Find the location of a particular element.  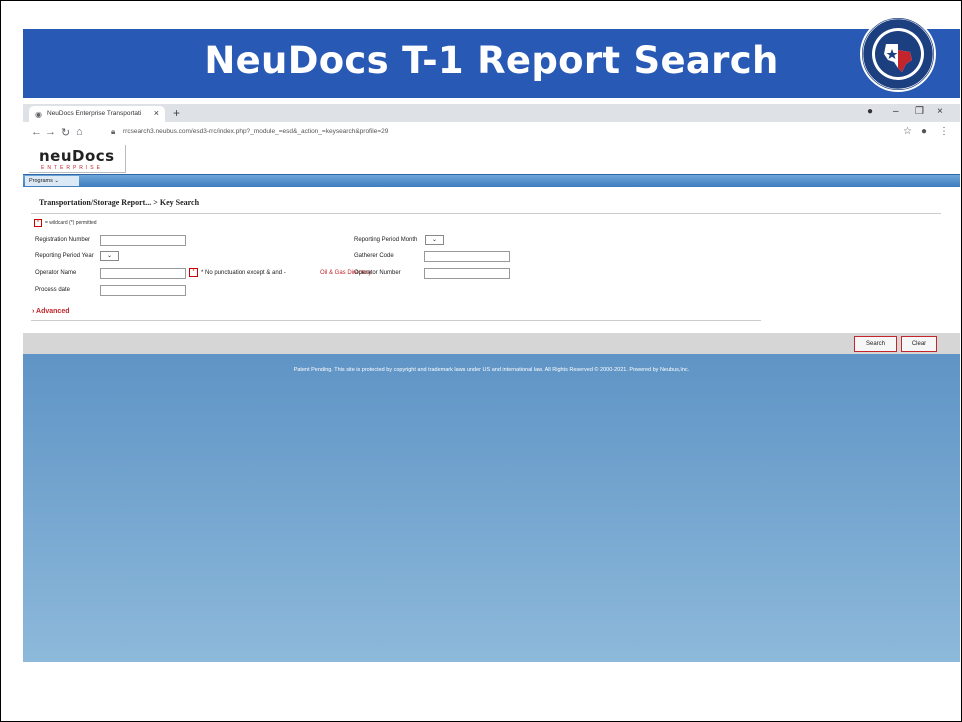

restore-icon: ❐ is located at coordinates (919, 111).